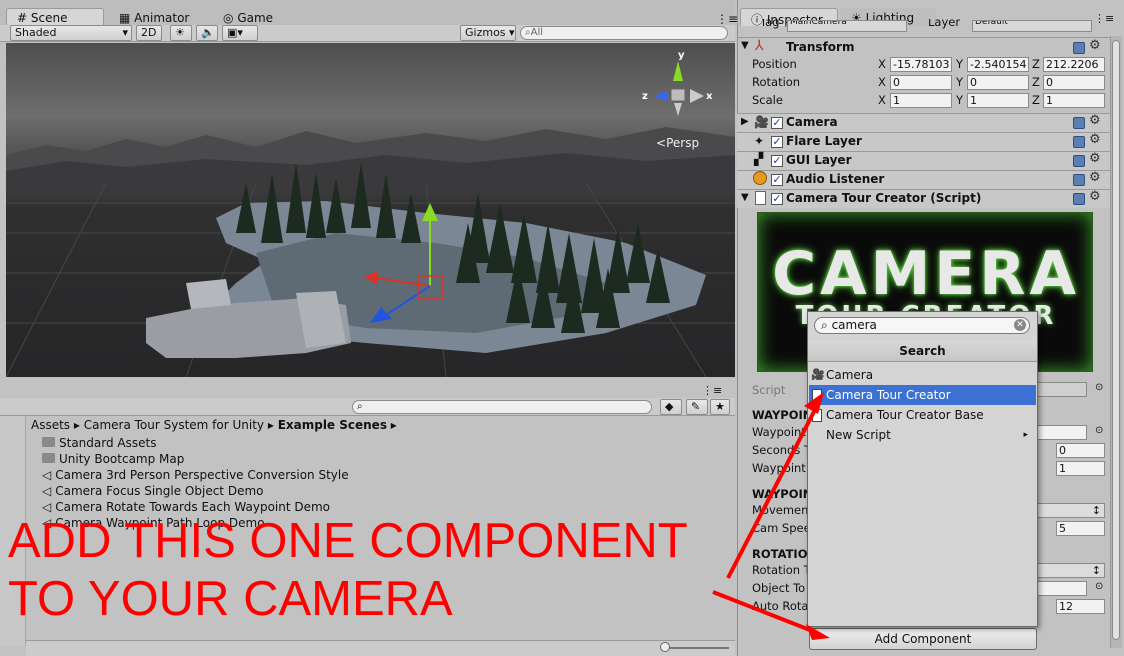  I want to click on component-title: Audio Listener, so click(835, 179).